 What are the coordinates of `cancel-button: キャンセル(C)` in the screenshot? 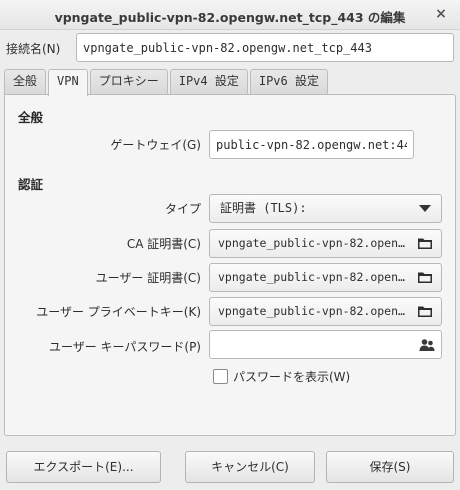 It's located at (250, 467).